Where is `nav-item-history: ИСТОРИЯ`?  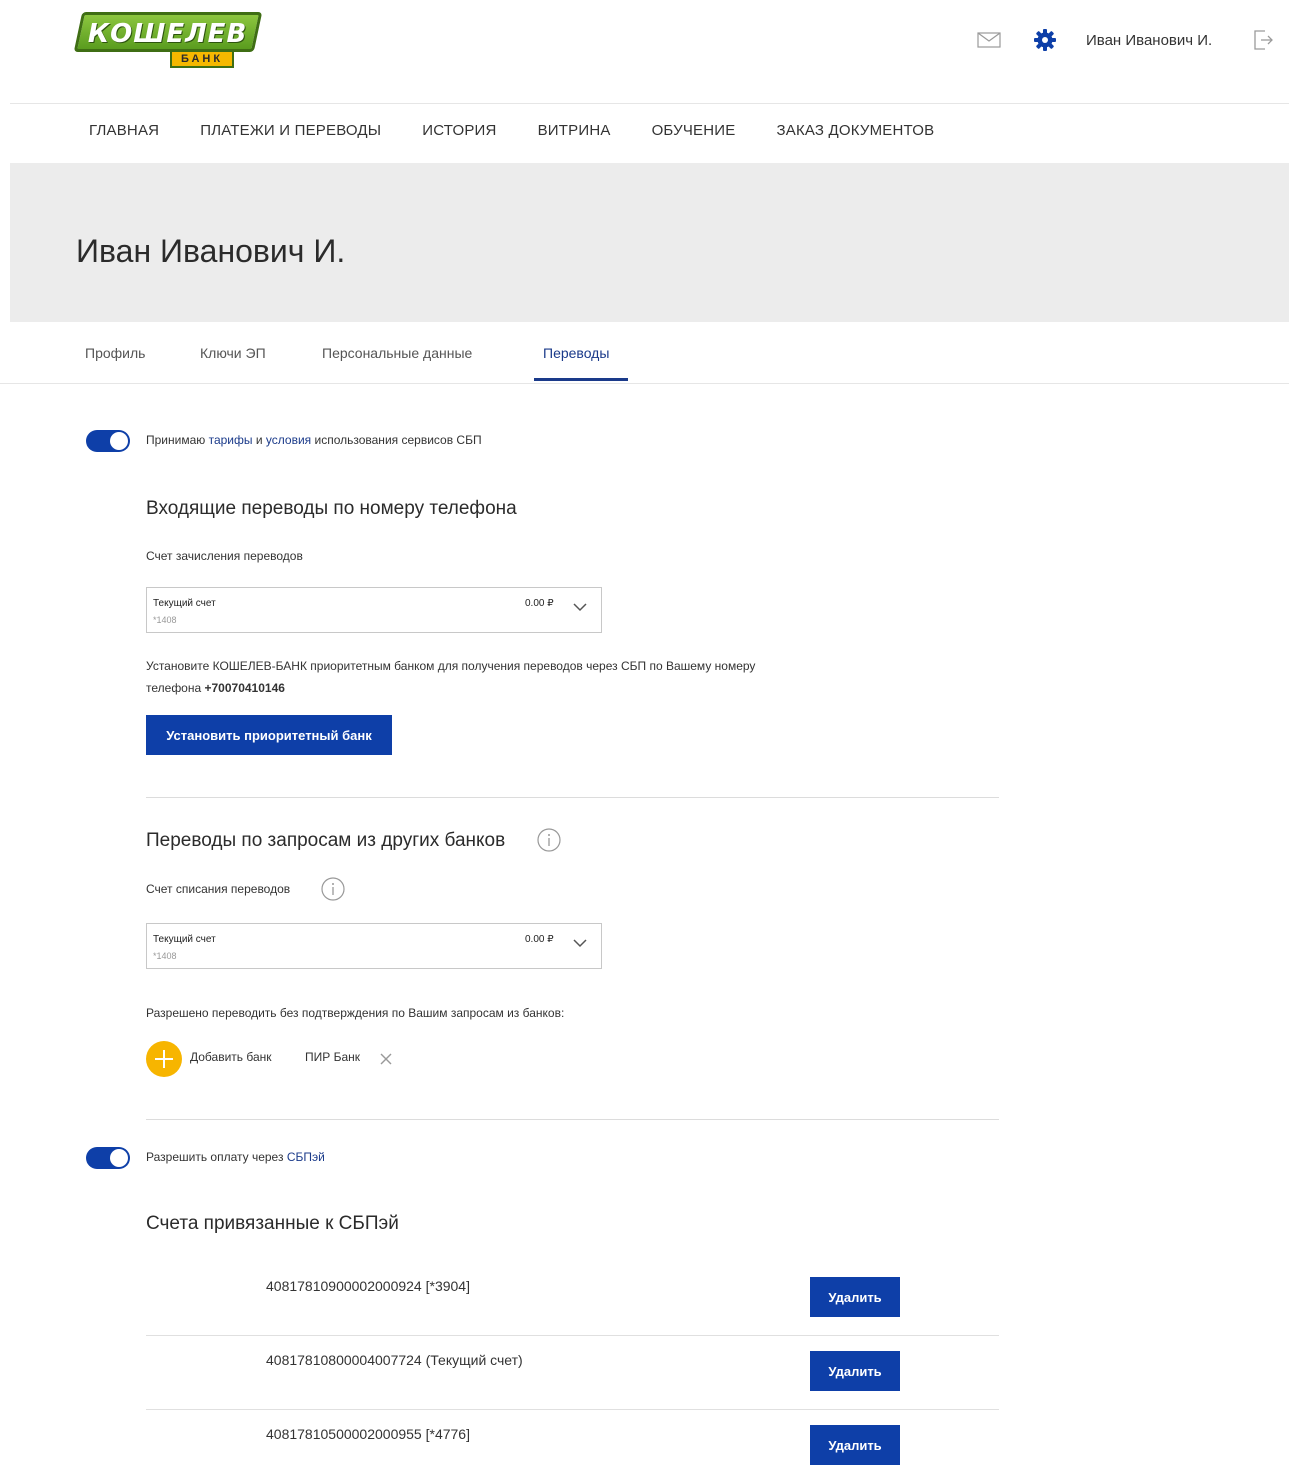 nav-item-history: ИСТОРИЯ is located at coordinates (459, 130).